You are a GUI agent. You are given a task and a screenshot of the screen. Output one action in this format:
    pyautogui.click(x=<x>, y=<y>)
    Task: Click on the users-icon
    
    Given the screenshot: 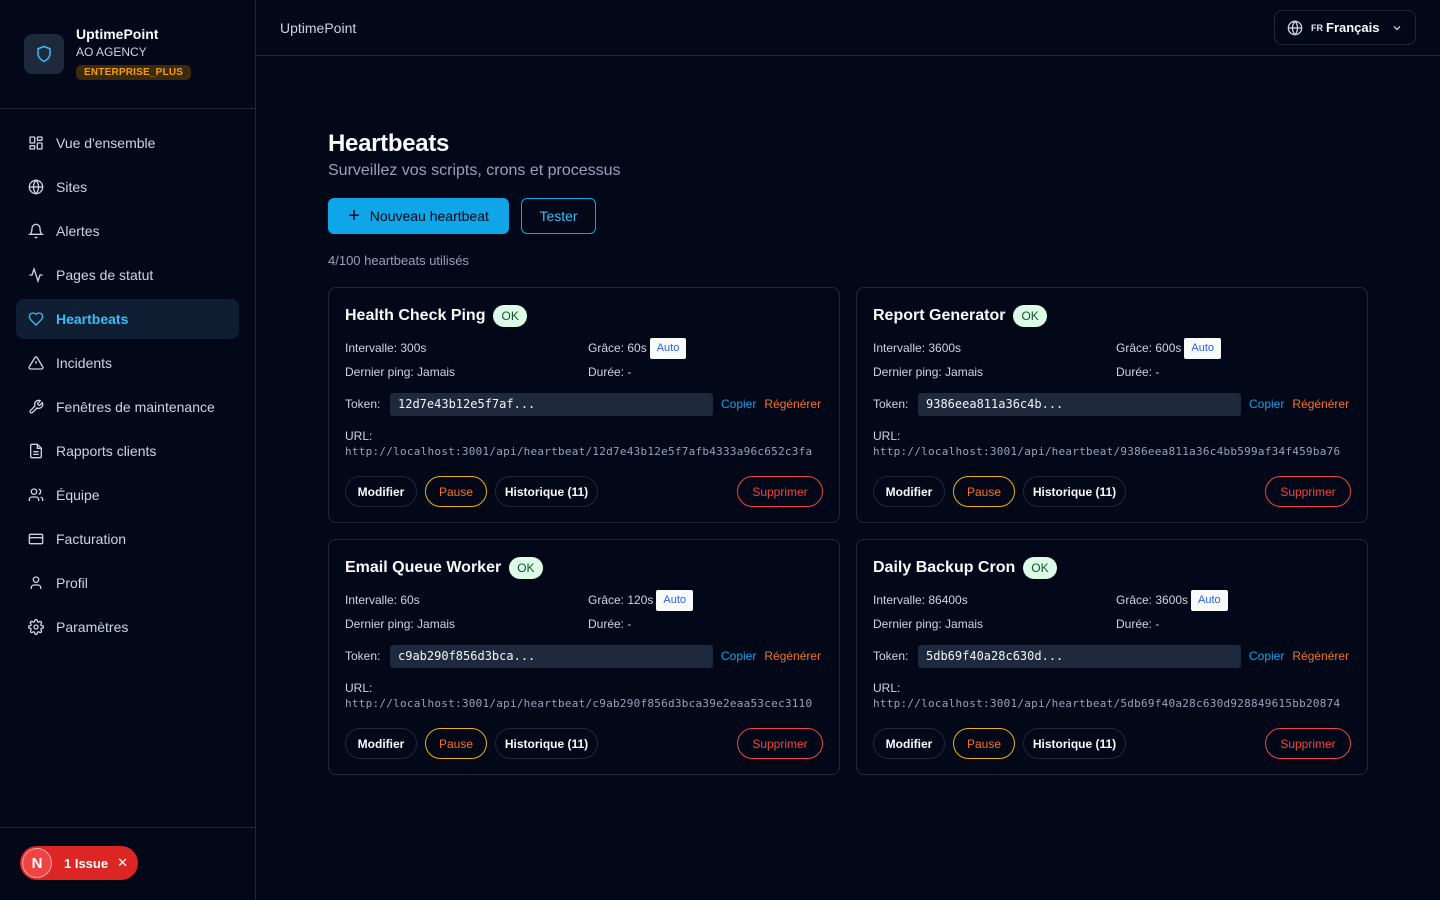 What is the action you would take?
    pyautogui.click(x=36, y=495)
    